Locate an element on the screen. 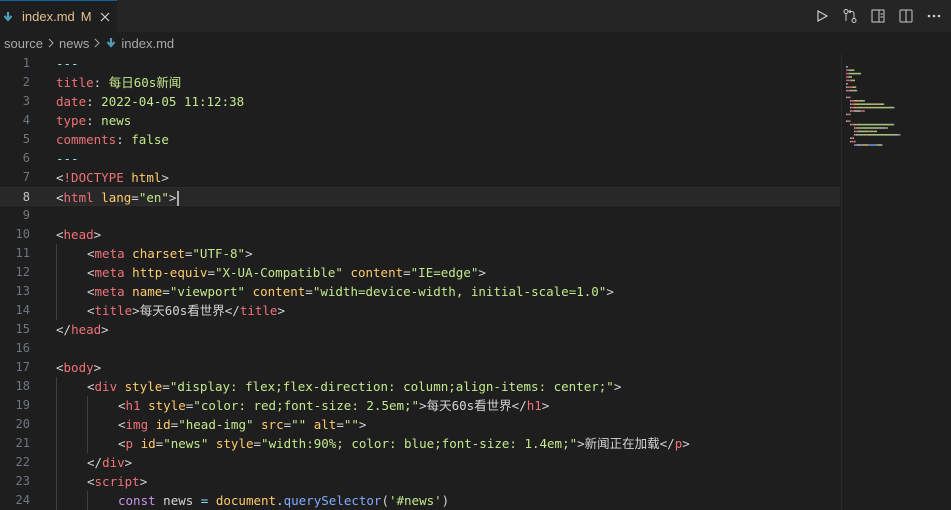  line-number: 10 is located at coordinates (22, 234).